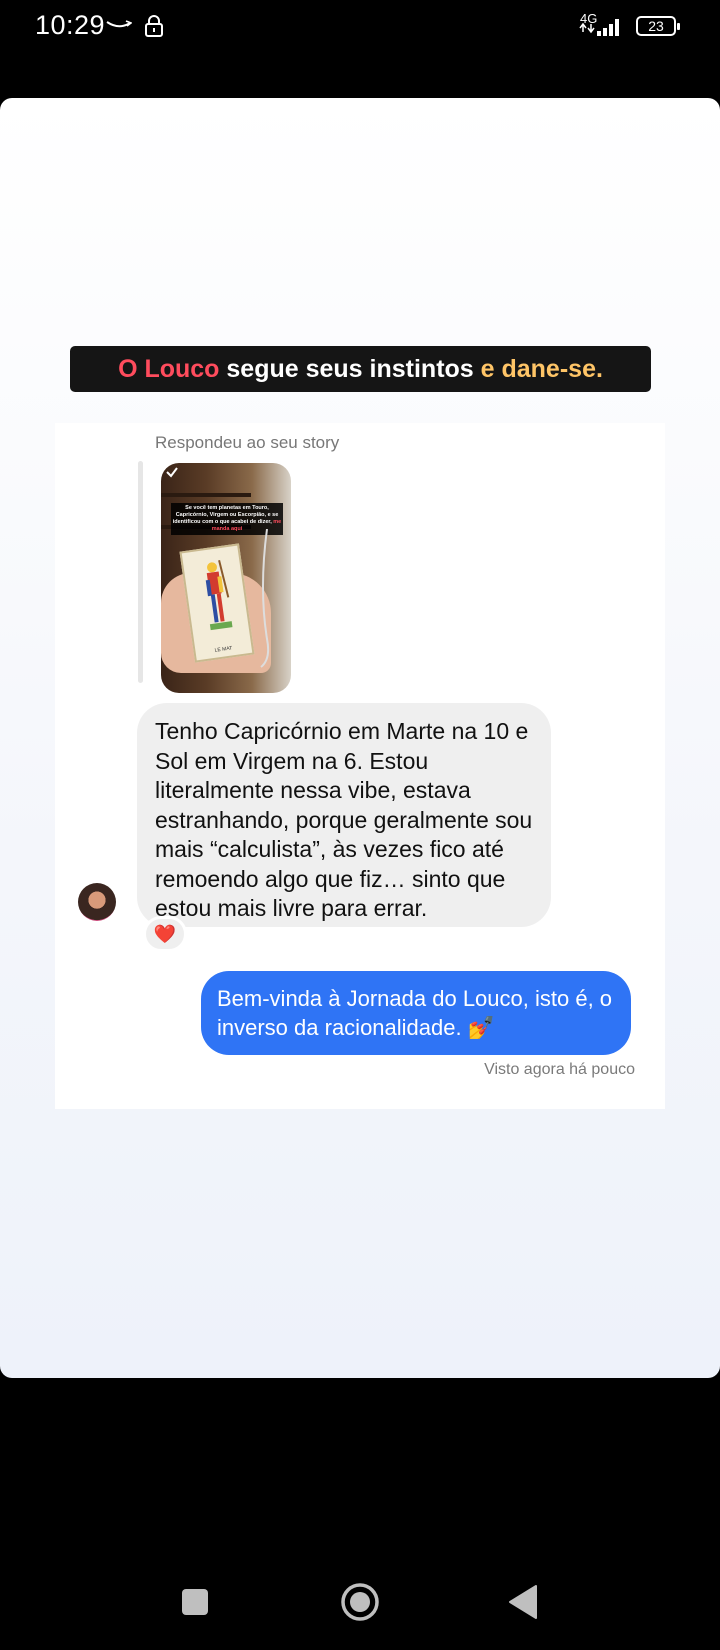 The image size is (720, 1650). What do you see at coordinates (206, 495) in the screenshot?
I see `bookshelf` at bounding box center [206, 495].